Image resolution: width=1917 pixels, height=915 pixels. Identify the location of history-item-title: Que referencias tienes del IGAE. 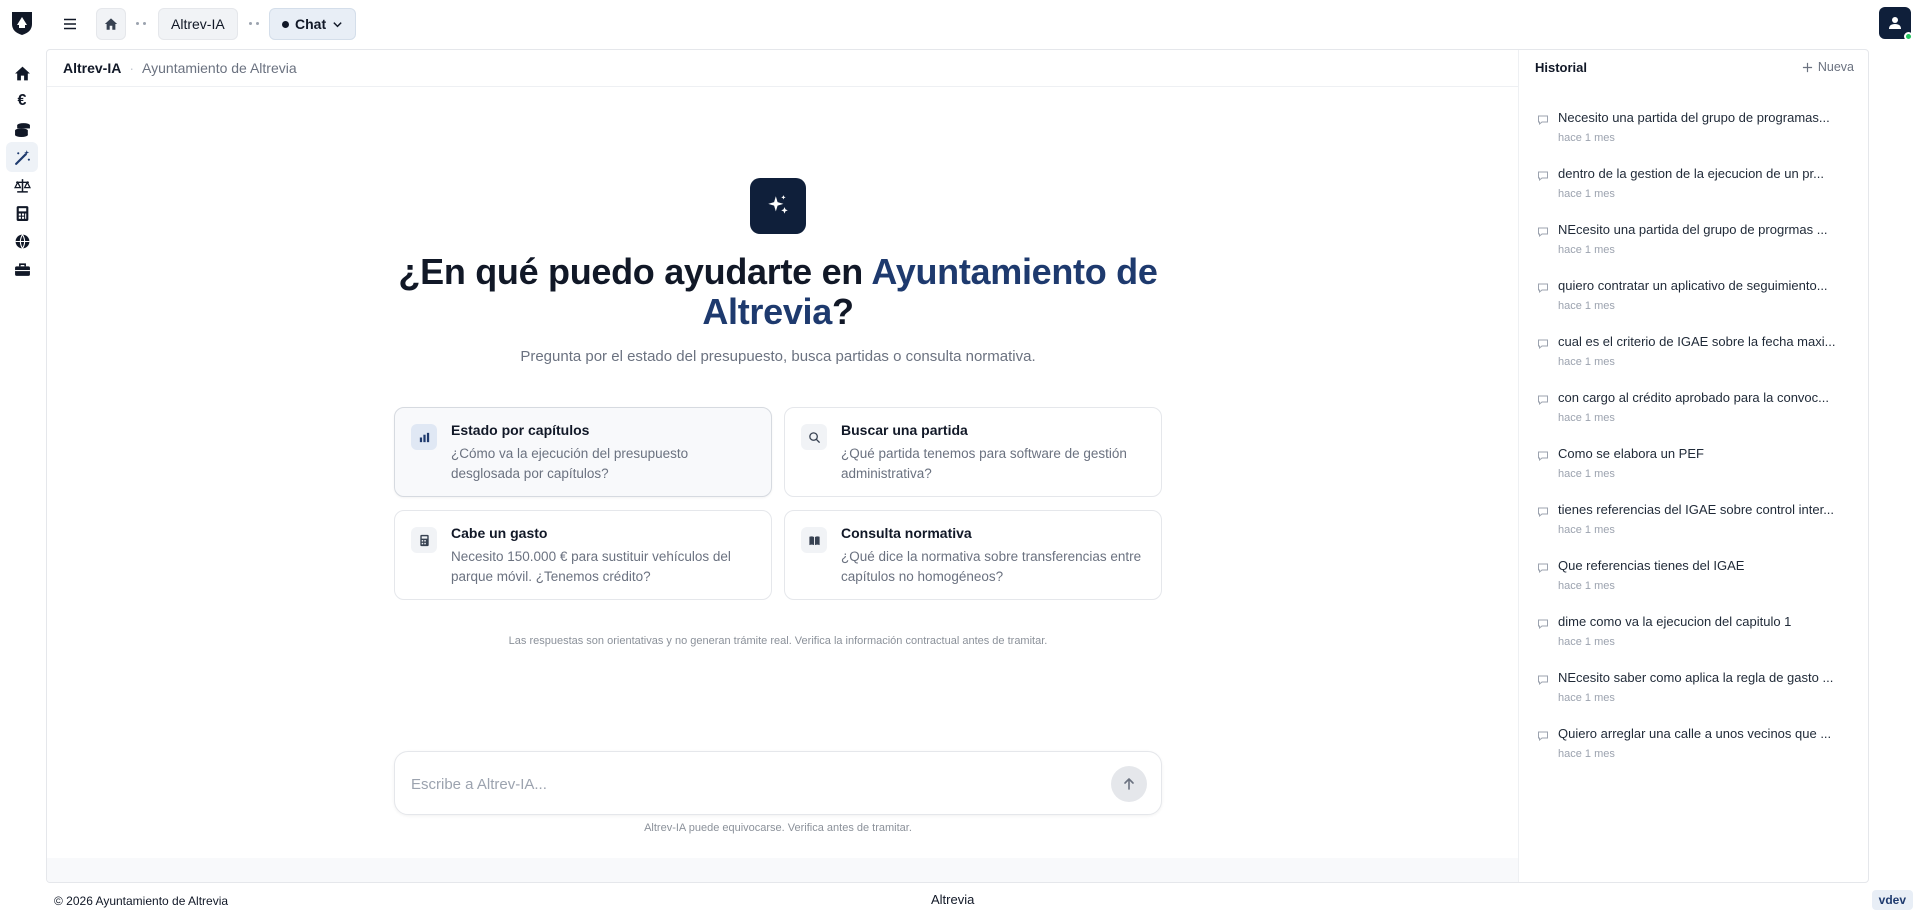
(1651, 565).